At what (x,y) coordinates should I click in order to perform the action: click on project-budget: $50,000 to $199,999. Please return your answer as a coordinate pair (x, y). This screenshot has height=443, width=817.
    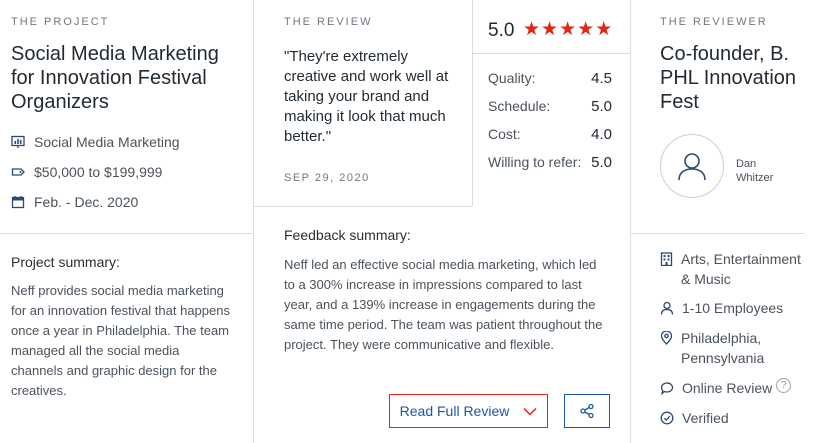
    Looking at the image, I should click on (86, 172).